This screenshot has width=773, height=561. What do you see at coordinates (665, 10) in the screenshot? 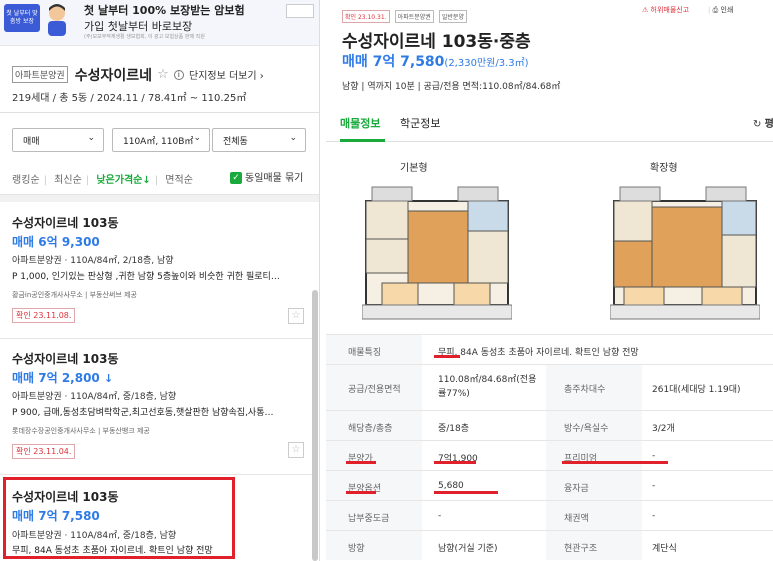
I see `report-button: ⚠ 허위매물신고` at bounding box center [665, 10].